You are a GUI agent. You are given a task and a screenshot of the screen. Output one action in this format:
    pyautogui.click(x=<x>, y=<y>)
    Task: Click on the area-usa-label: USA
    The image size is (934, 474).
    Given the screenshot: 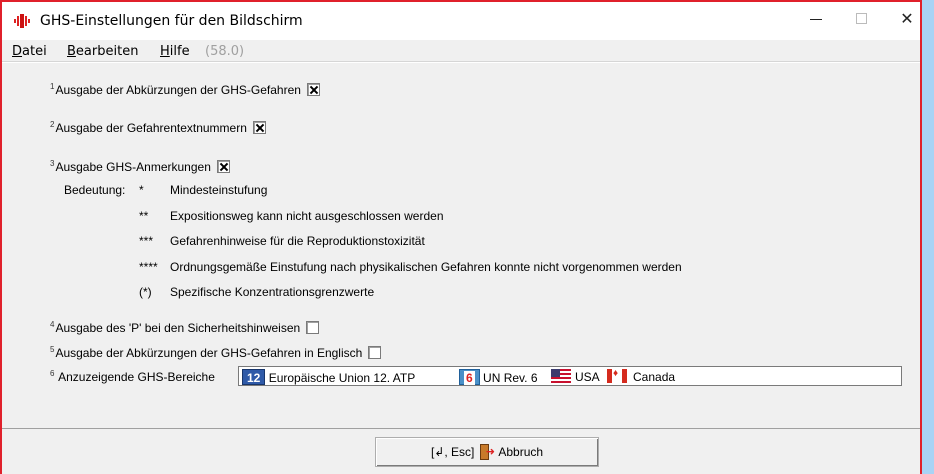 What is the action you would take?
    pyautogui.click(x=587, y=377)
    